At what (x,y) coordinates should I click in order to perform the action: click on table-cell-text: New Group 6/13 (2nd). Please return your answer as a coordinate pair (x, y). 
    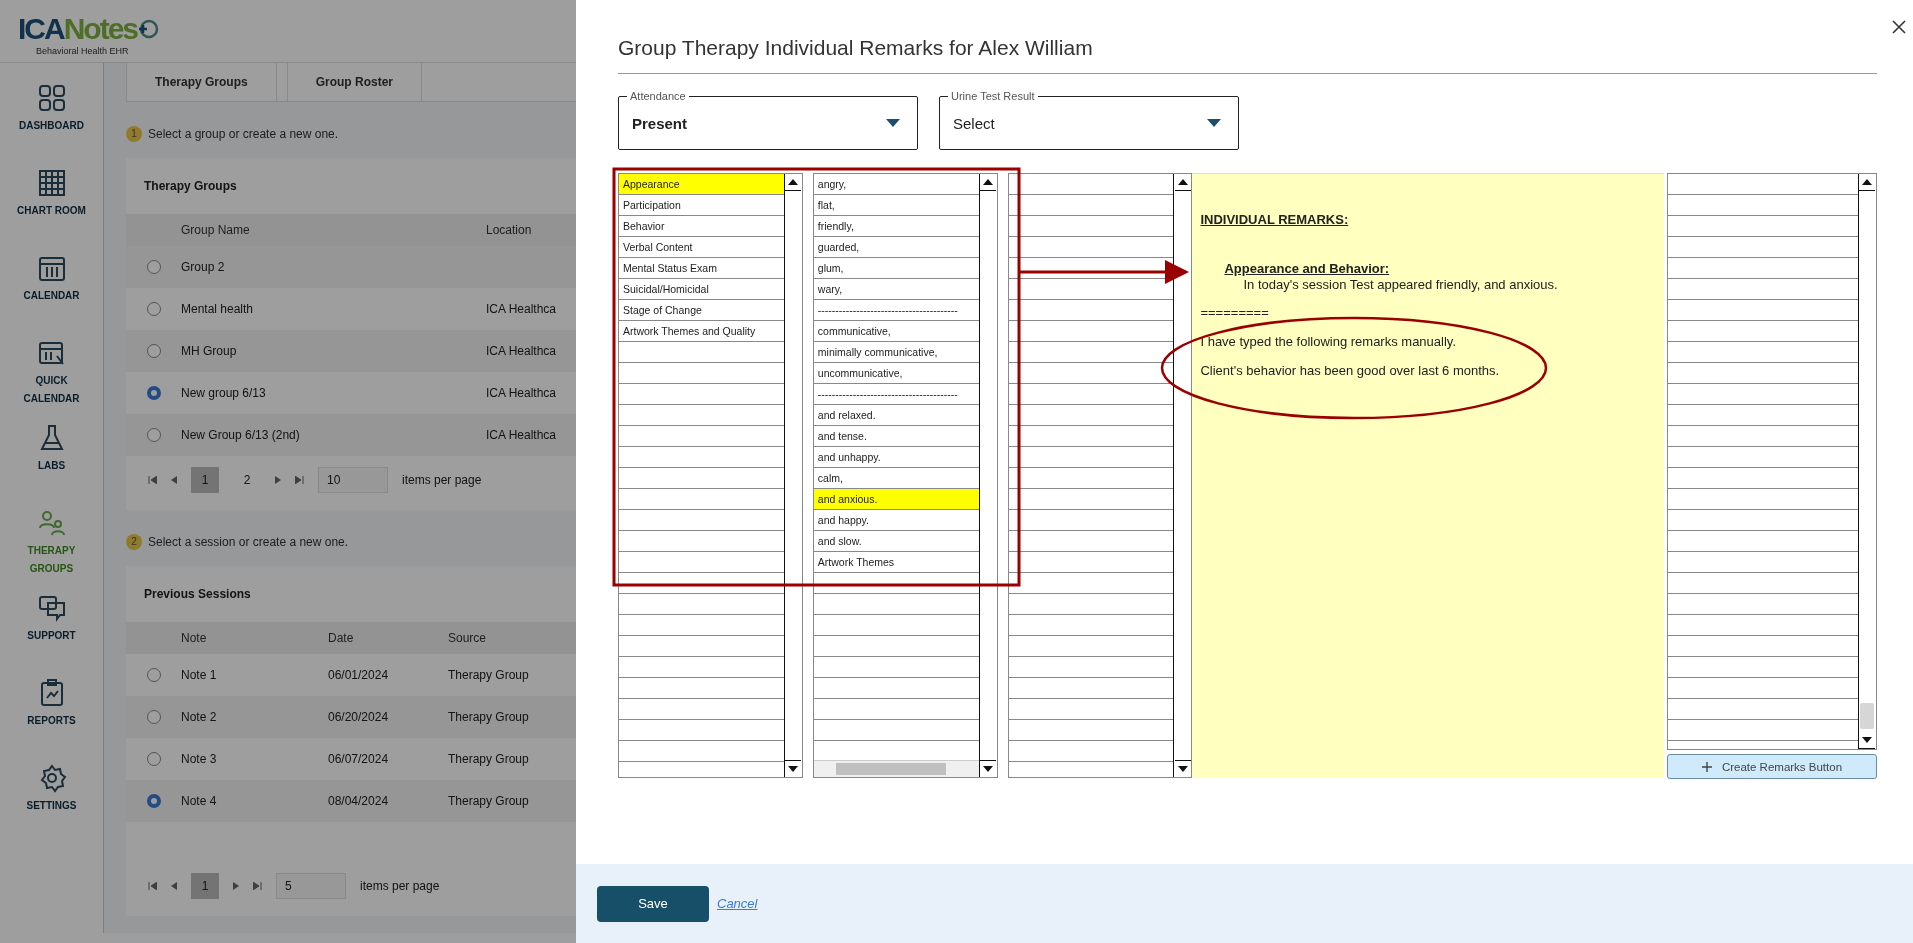
    Looking at the image, I should click on (241, 435).